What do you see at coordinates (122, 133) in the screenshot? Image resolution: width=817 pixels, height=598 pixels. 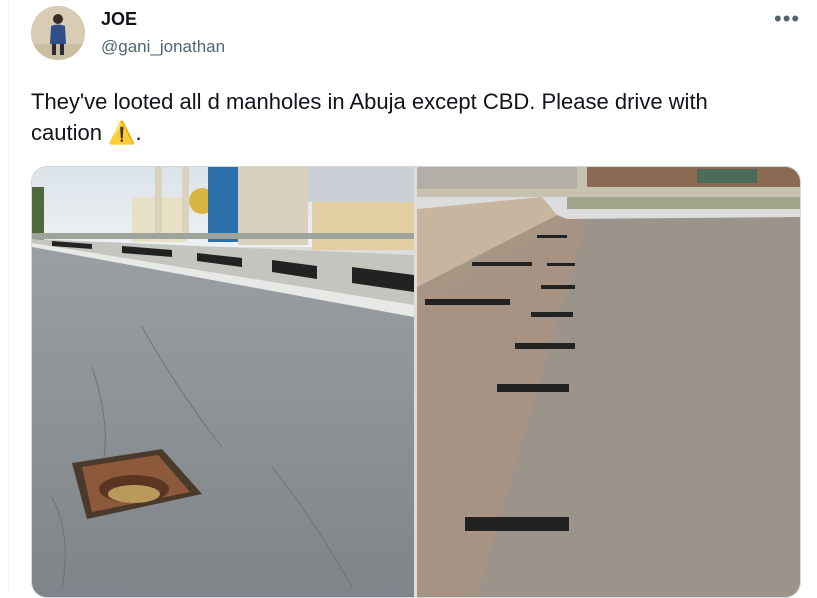 I see `warning-icon: ⚠️` at bounding box center [122, 133].